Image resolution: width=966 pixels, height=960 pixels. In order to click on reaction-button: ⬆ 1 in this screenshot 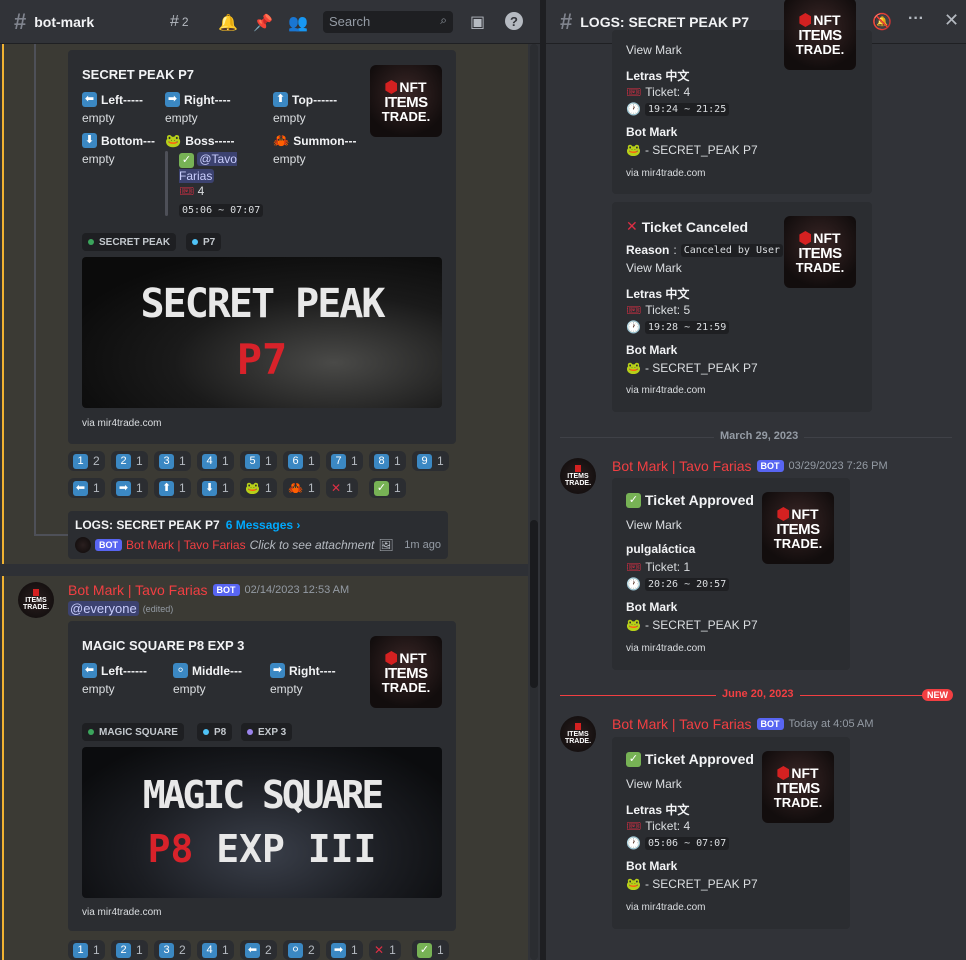, I will do `click(172, 488)`.